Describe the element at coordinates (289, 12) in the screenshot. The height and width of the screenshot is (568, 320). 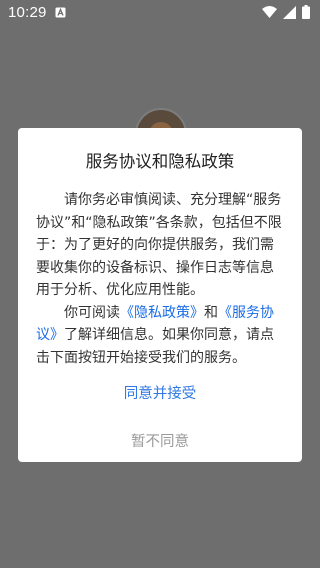
I see `signal-icon` at that location.